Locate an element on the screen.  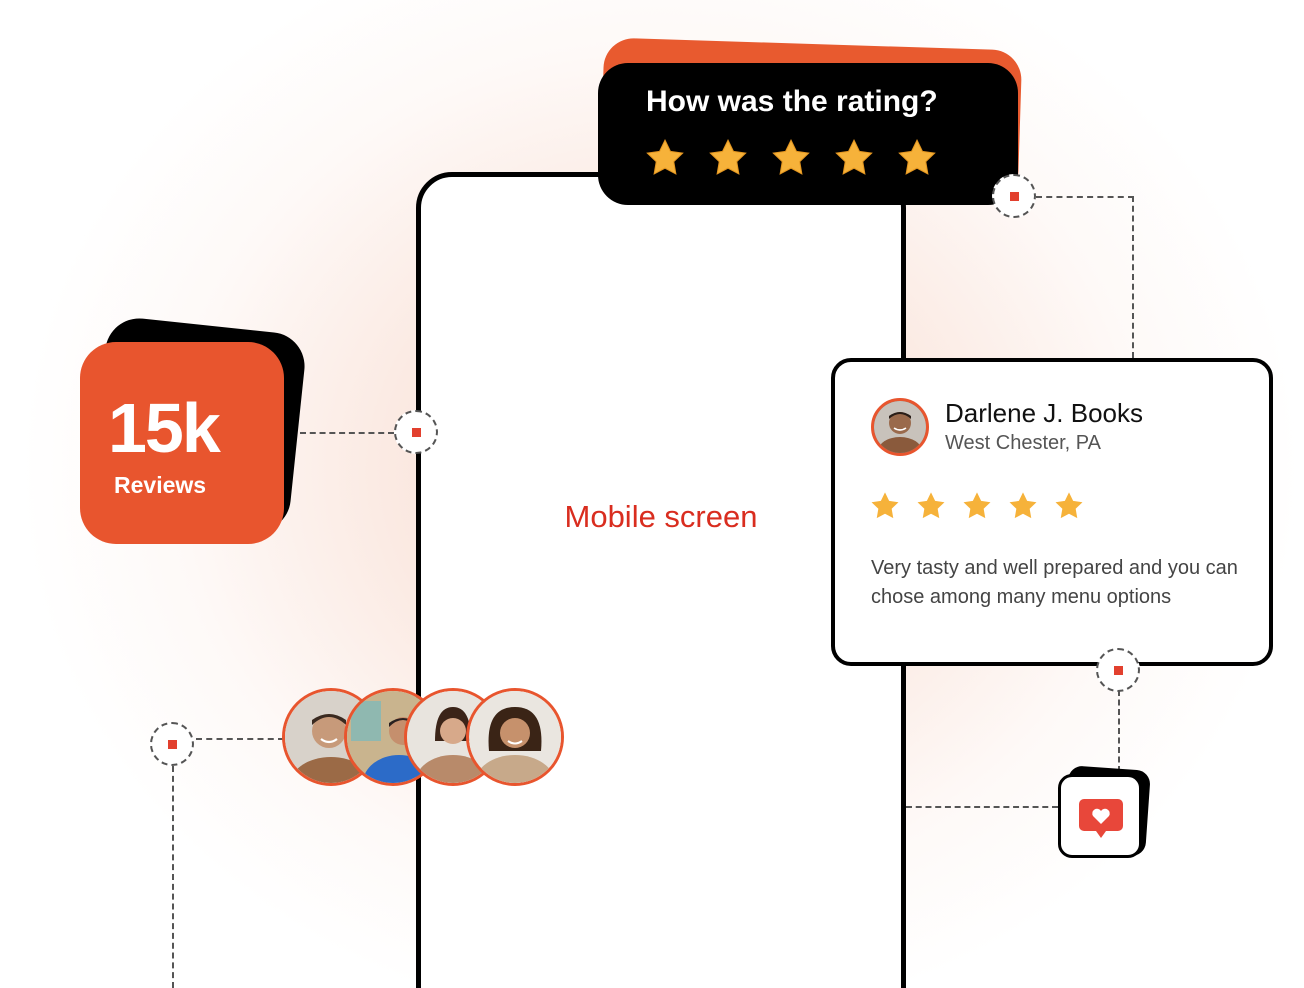
phone-screen-label: Mobile screen is located at coordinates (661, 516).